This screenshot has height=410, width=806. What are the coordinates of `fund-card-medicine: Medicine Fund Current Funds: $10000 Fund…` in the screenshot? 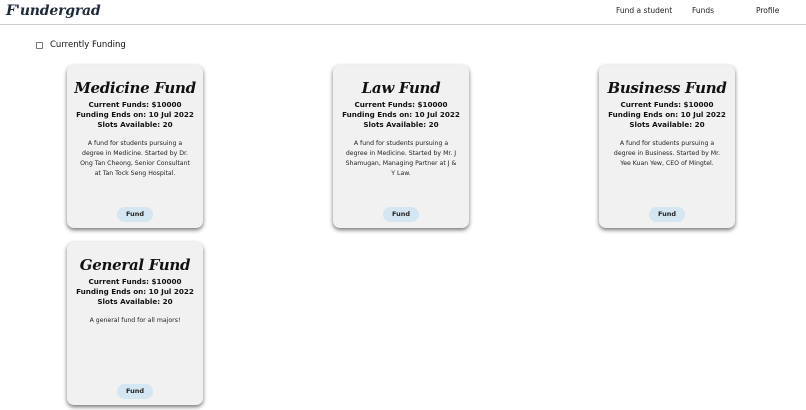 It's located at (135, 146).